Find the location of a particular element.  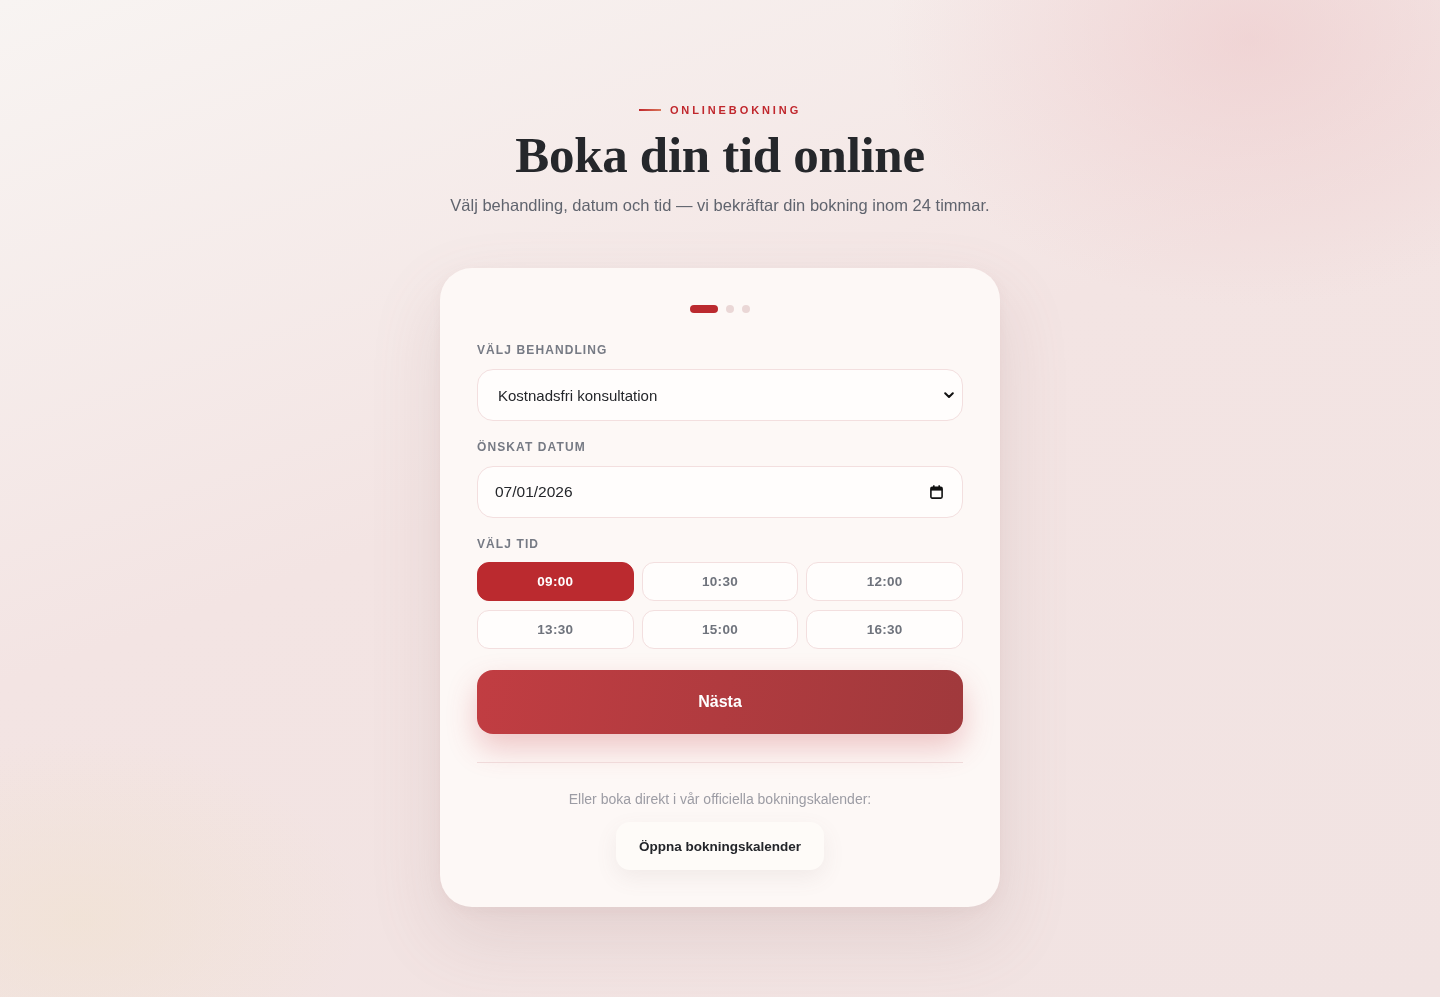

next-button: Nästa is located at coordinates (720, 702).